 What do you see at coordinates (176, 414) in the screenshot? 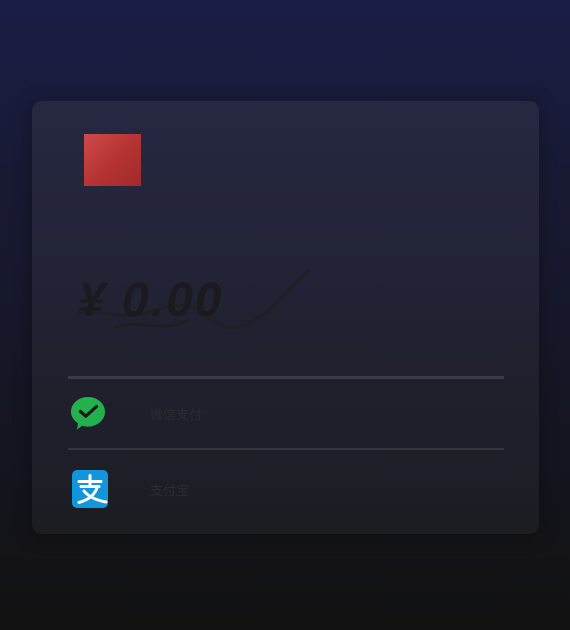
I see `wechat-pay-label: 微信支付` at bounding box center [176, 414].